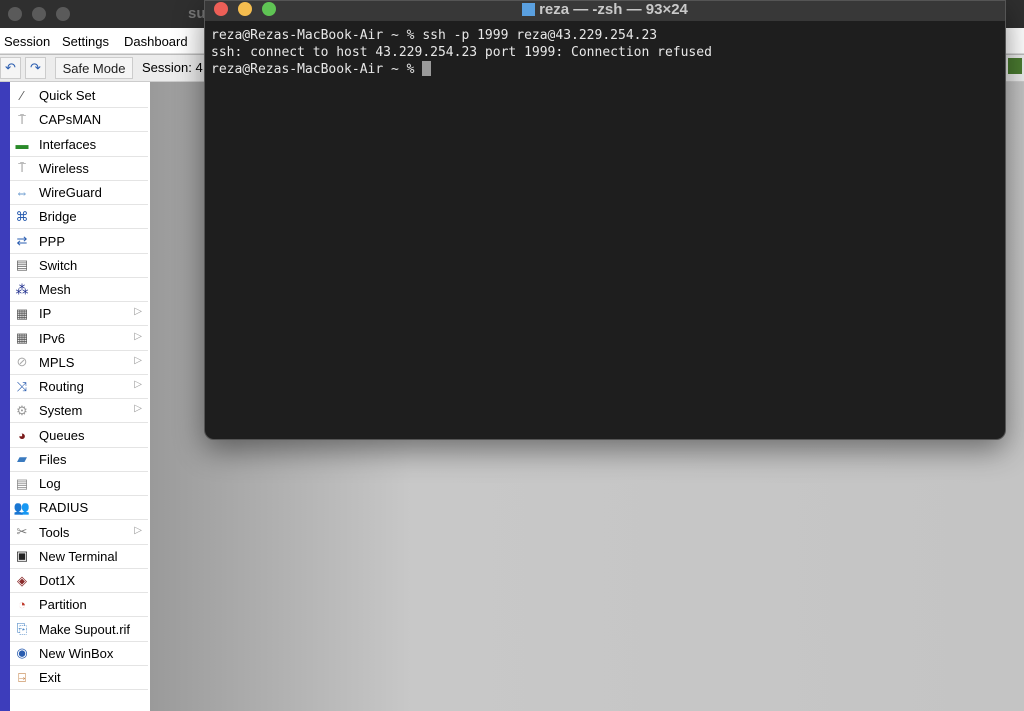 The width and height of the screenshot is (1024, 711). I want to click on bridge-icon: ⌘, so click(22, 216).